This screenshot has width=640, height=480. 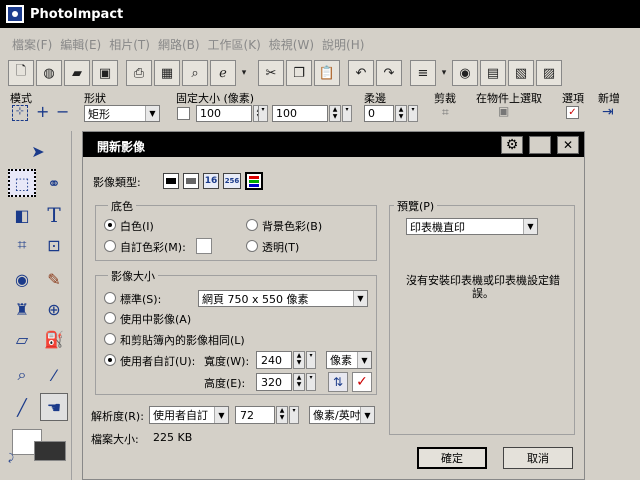 I want to click on fixed-size-label: 固定大小 (像素), so click(x=215, y=98).